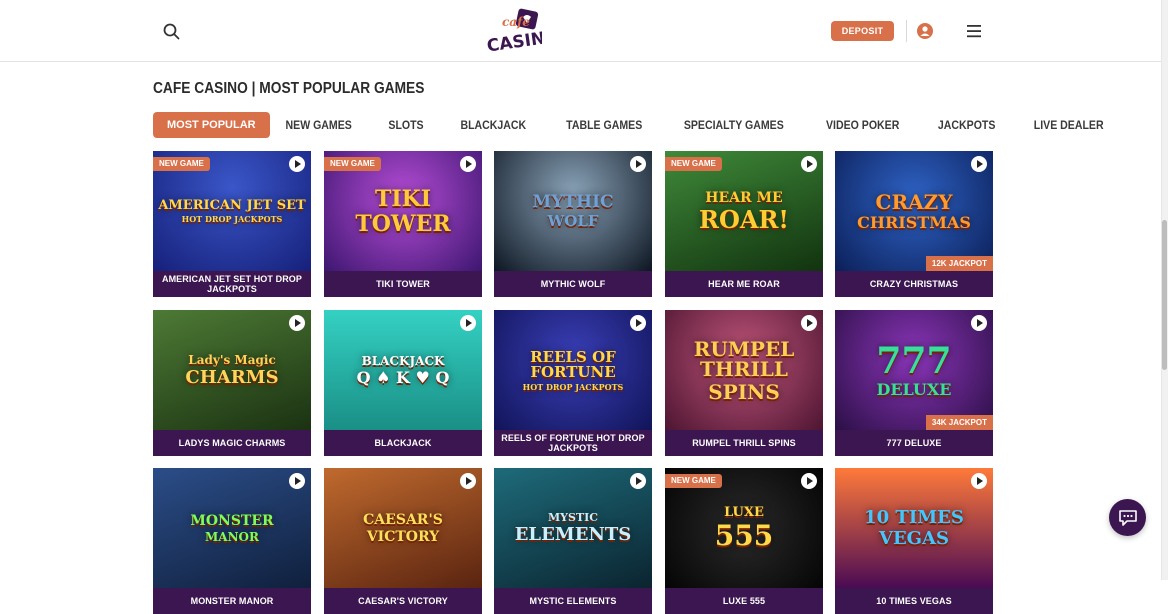 This screenshot has height=614, width=1168. I want to click on game-card: MYTHIC WOLF MYTHIC WOLF, so click(573, 224).